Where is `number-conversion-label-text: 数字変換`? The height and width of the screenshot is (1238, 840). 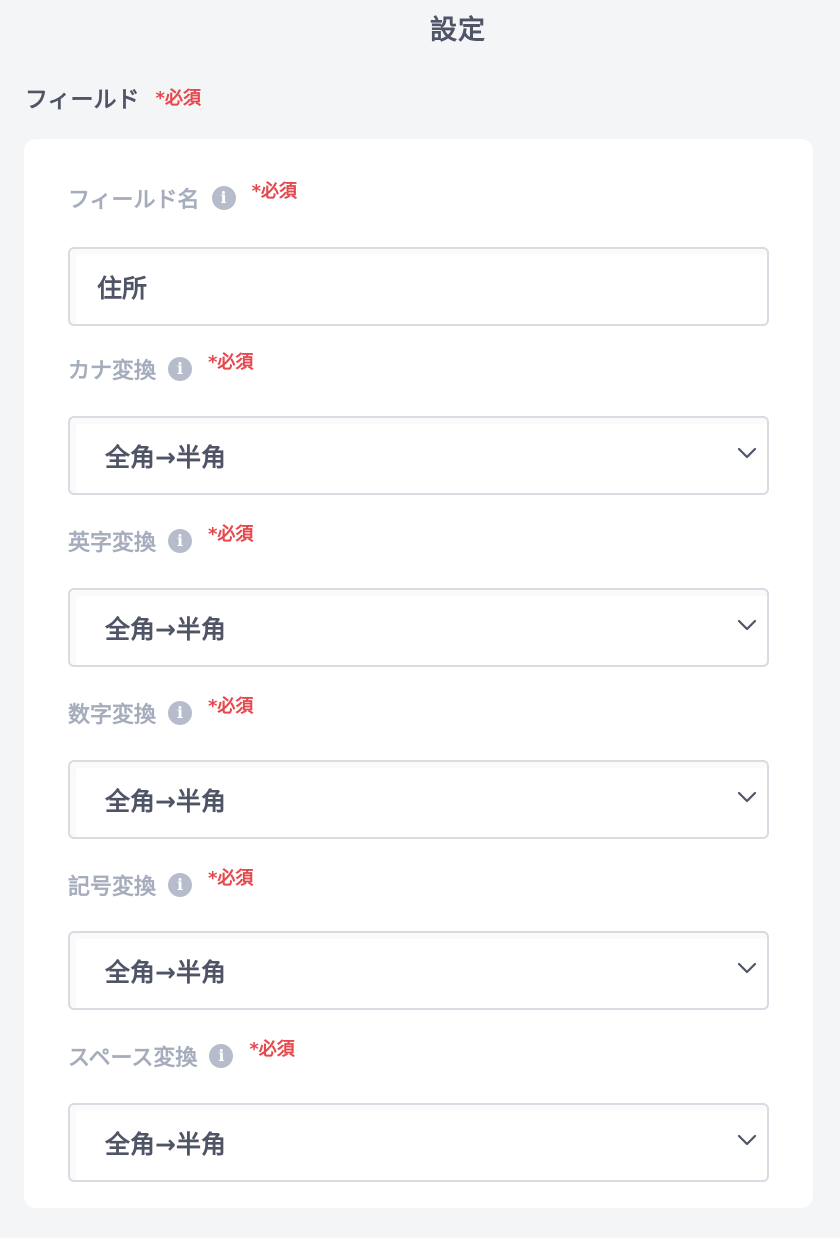 number-conversion-label-text: 数字変換 is located at coordinates (112, 715).